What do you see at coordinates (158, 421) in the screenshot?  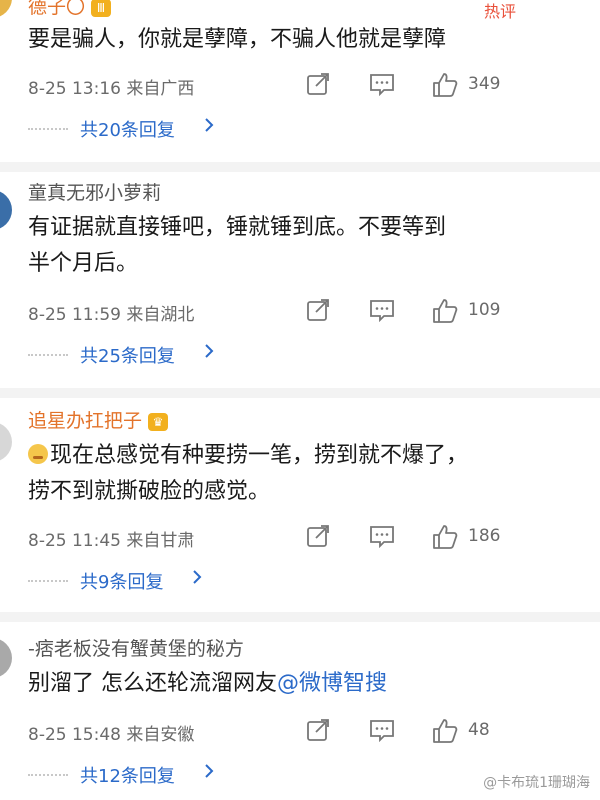 I see `crown-badge-icon: ♛` at bounding box center [158, 421].